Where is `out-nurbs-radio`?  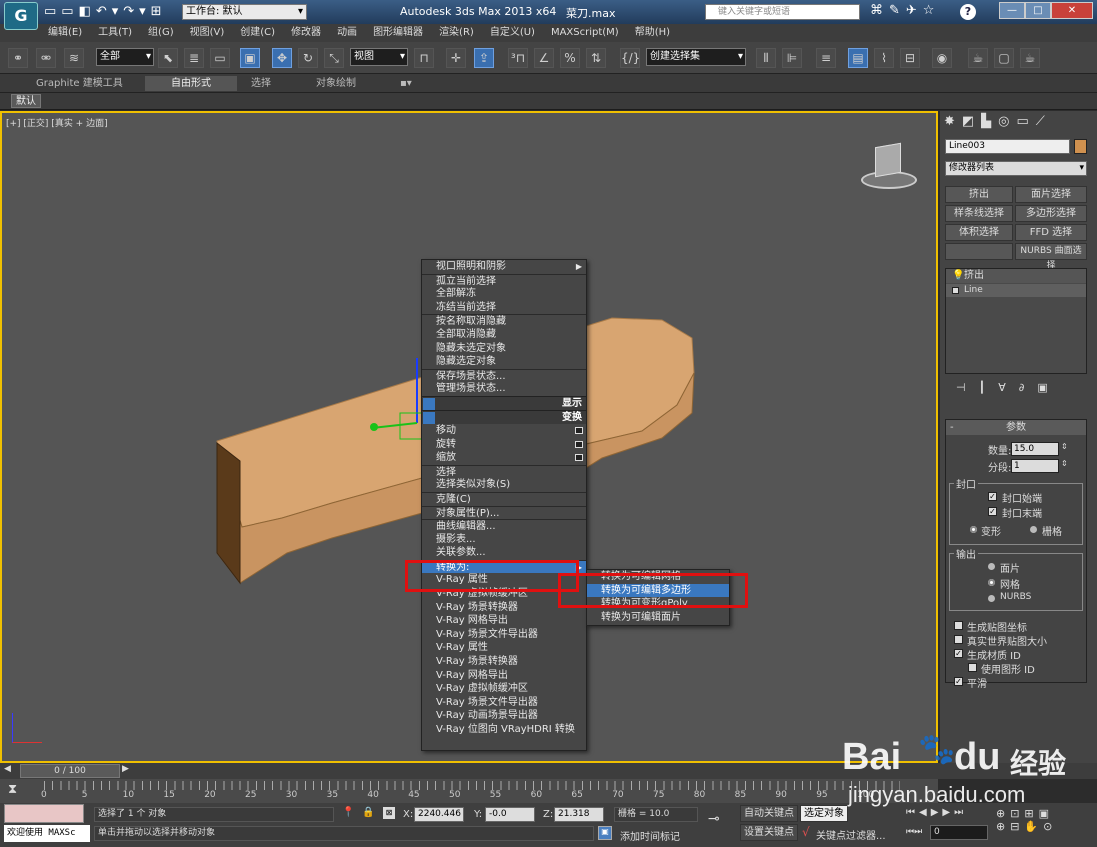
out-nurbs-radio is located at coordinates (991, 598).